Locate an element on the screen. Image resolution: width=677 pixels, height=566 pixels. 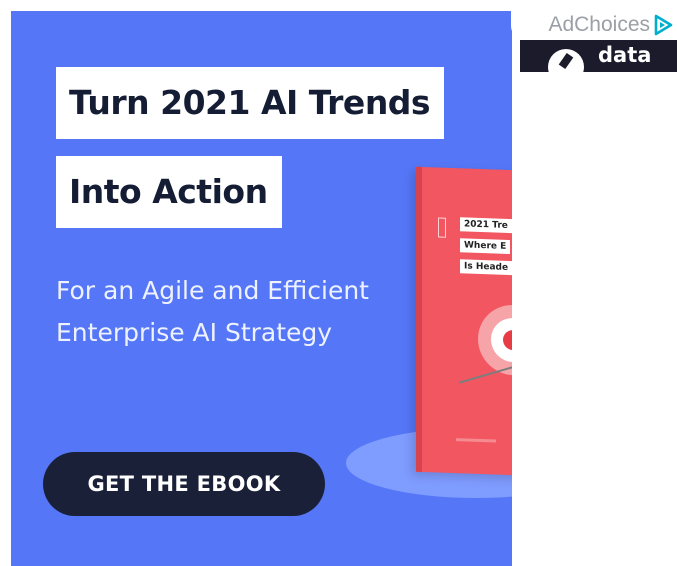
subheading-line-1: For an Agile and Efficient is located at coordinates (212, 290).